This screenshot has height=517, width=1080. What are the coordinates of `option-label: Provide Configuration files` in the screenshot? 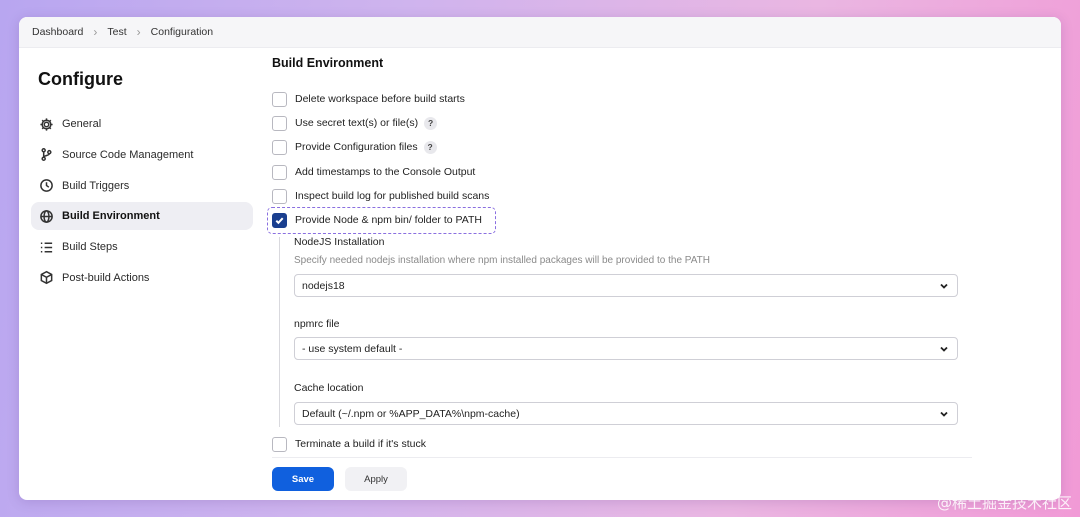 It's located at (356, 147).